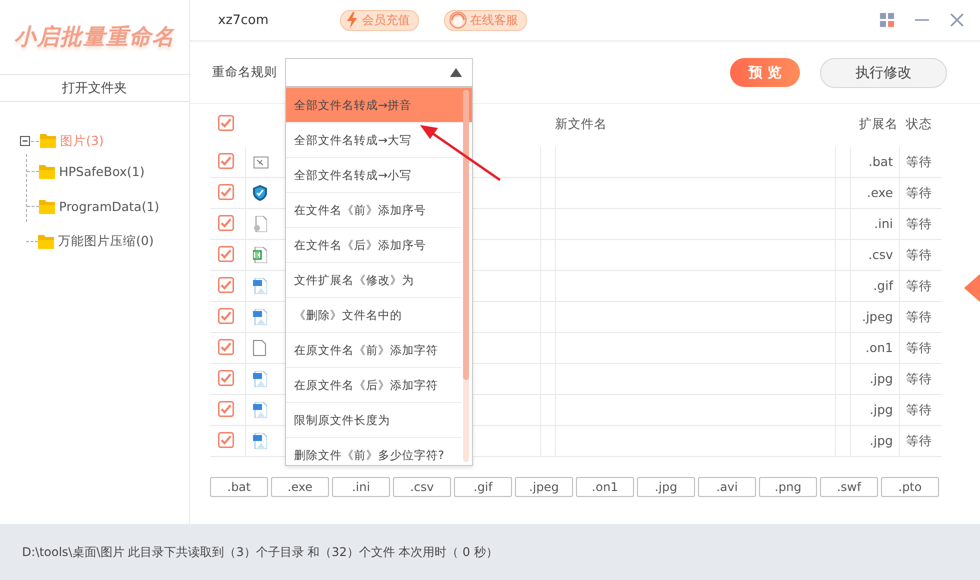 The width and height of the screenshot is (980, 580). Describe the element at coordinates (244, 72) in the screenshot. I see `rule-label: 重命名规则` at that location.